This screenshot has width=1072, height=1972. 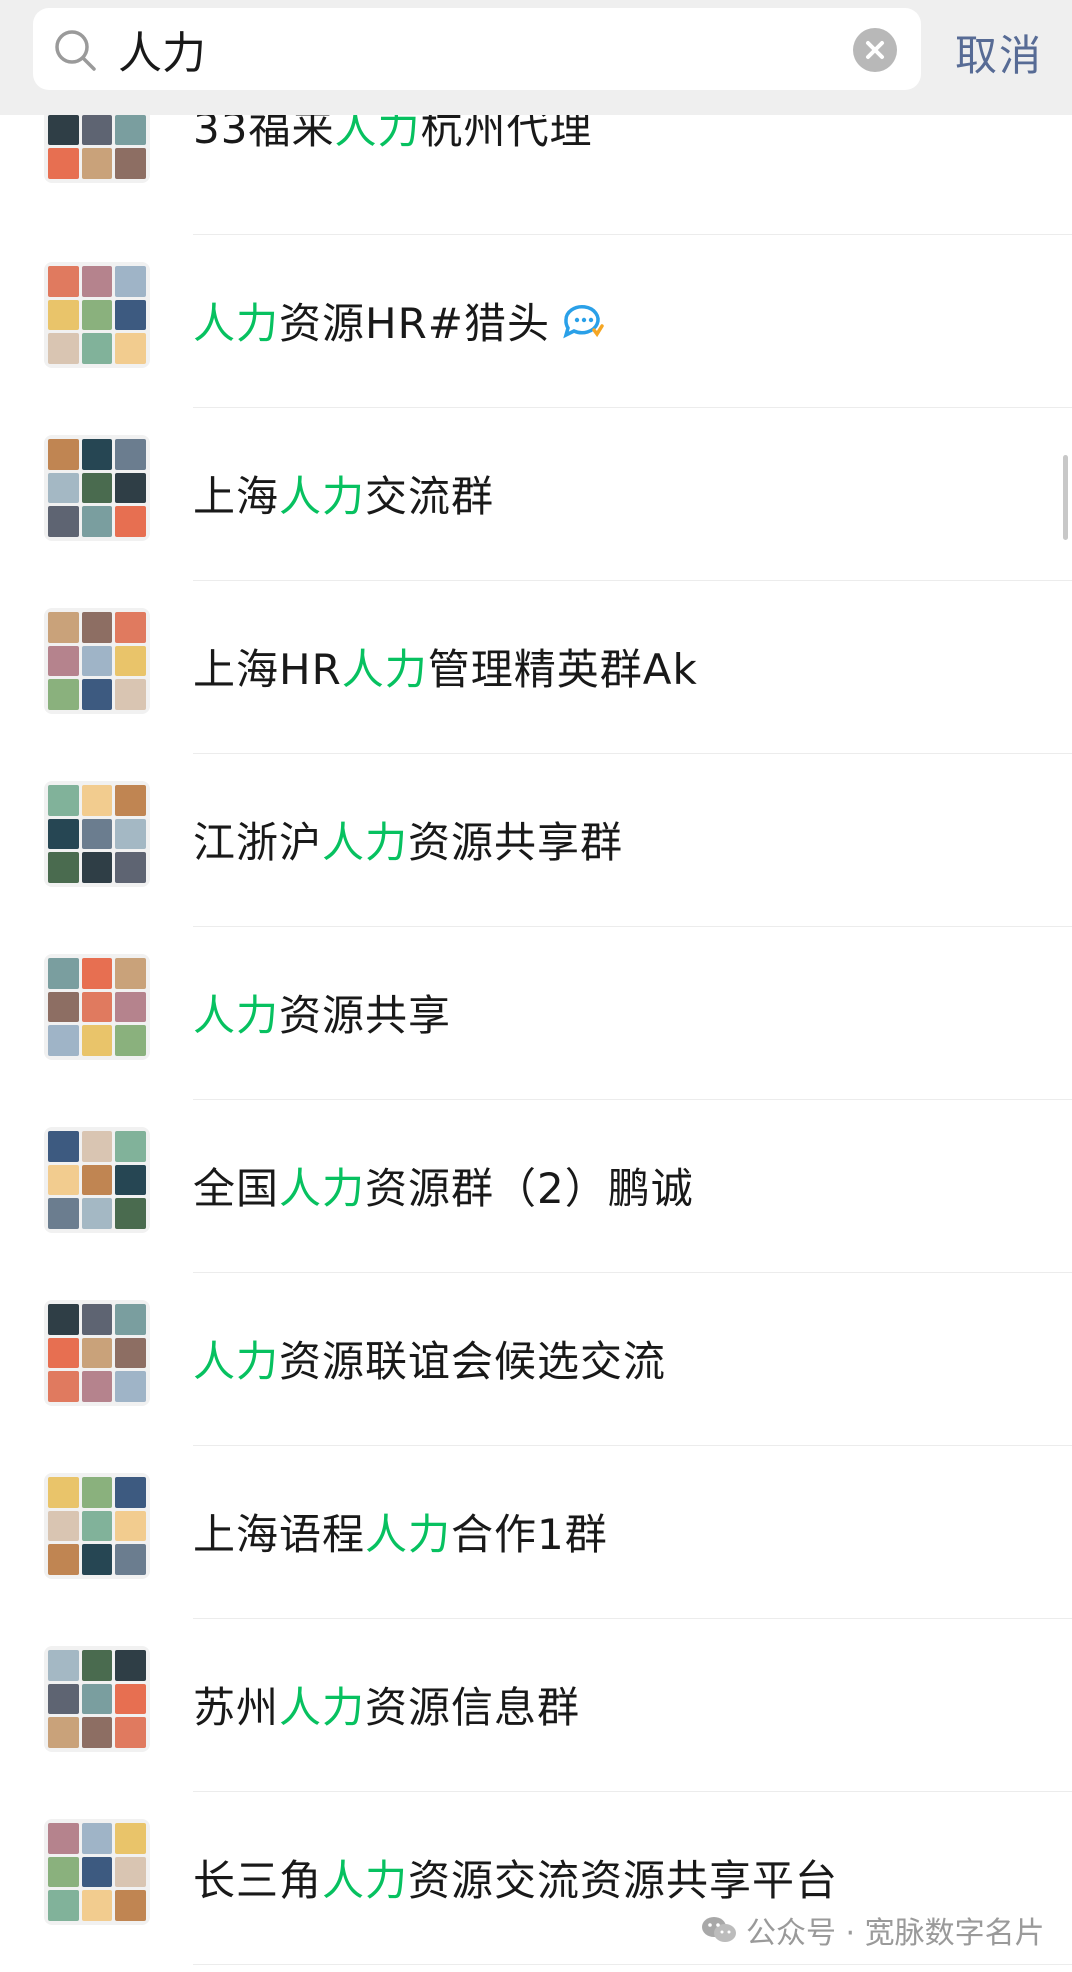 I want to click on group-name: 上海语程人力合作1群, so click(x=400, y=1531).